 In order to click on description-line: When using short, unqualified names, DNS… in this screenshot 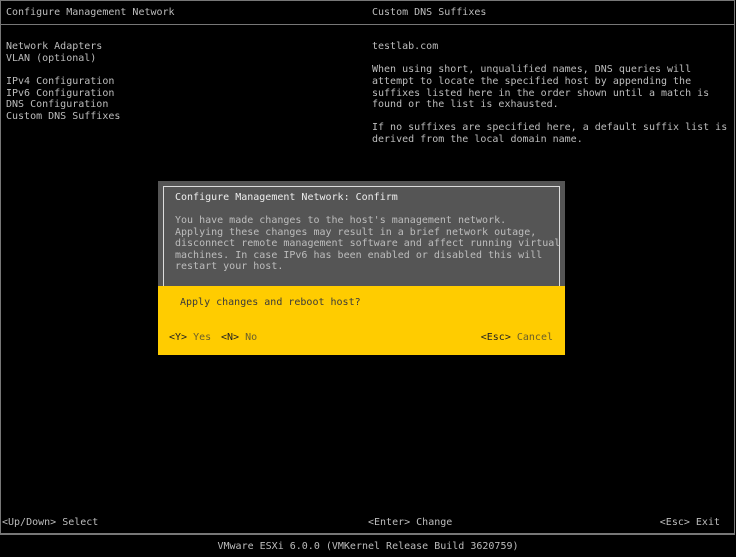, I will do `click(532, 70)`.